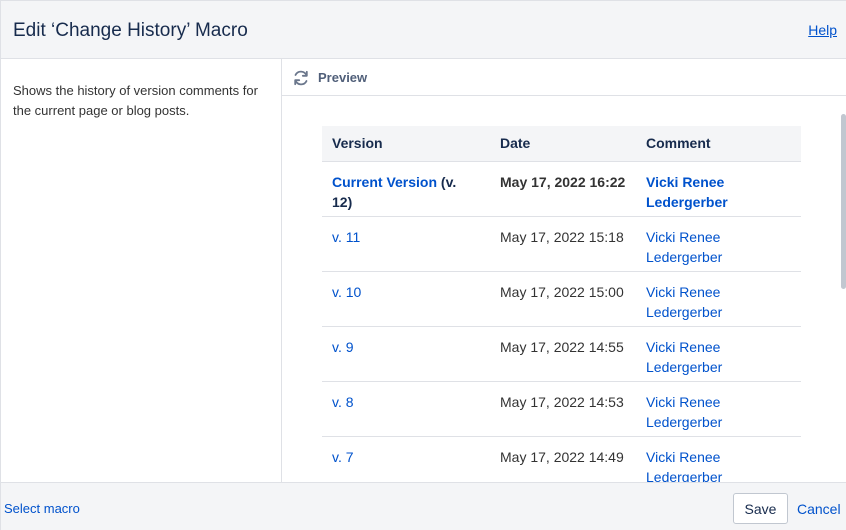 This screenshot has width=846, height=530. Describe the element at coordinates (822, 30) in the screenshot. I see `help-link: Help` at that location.